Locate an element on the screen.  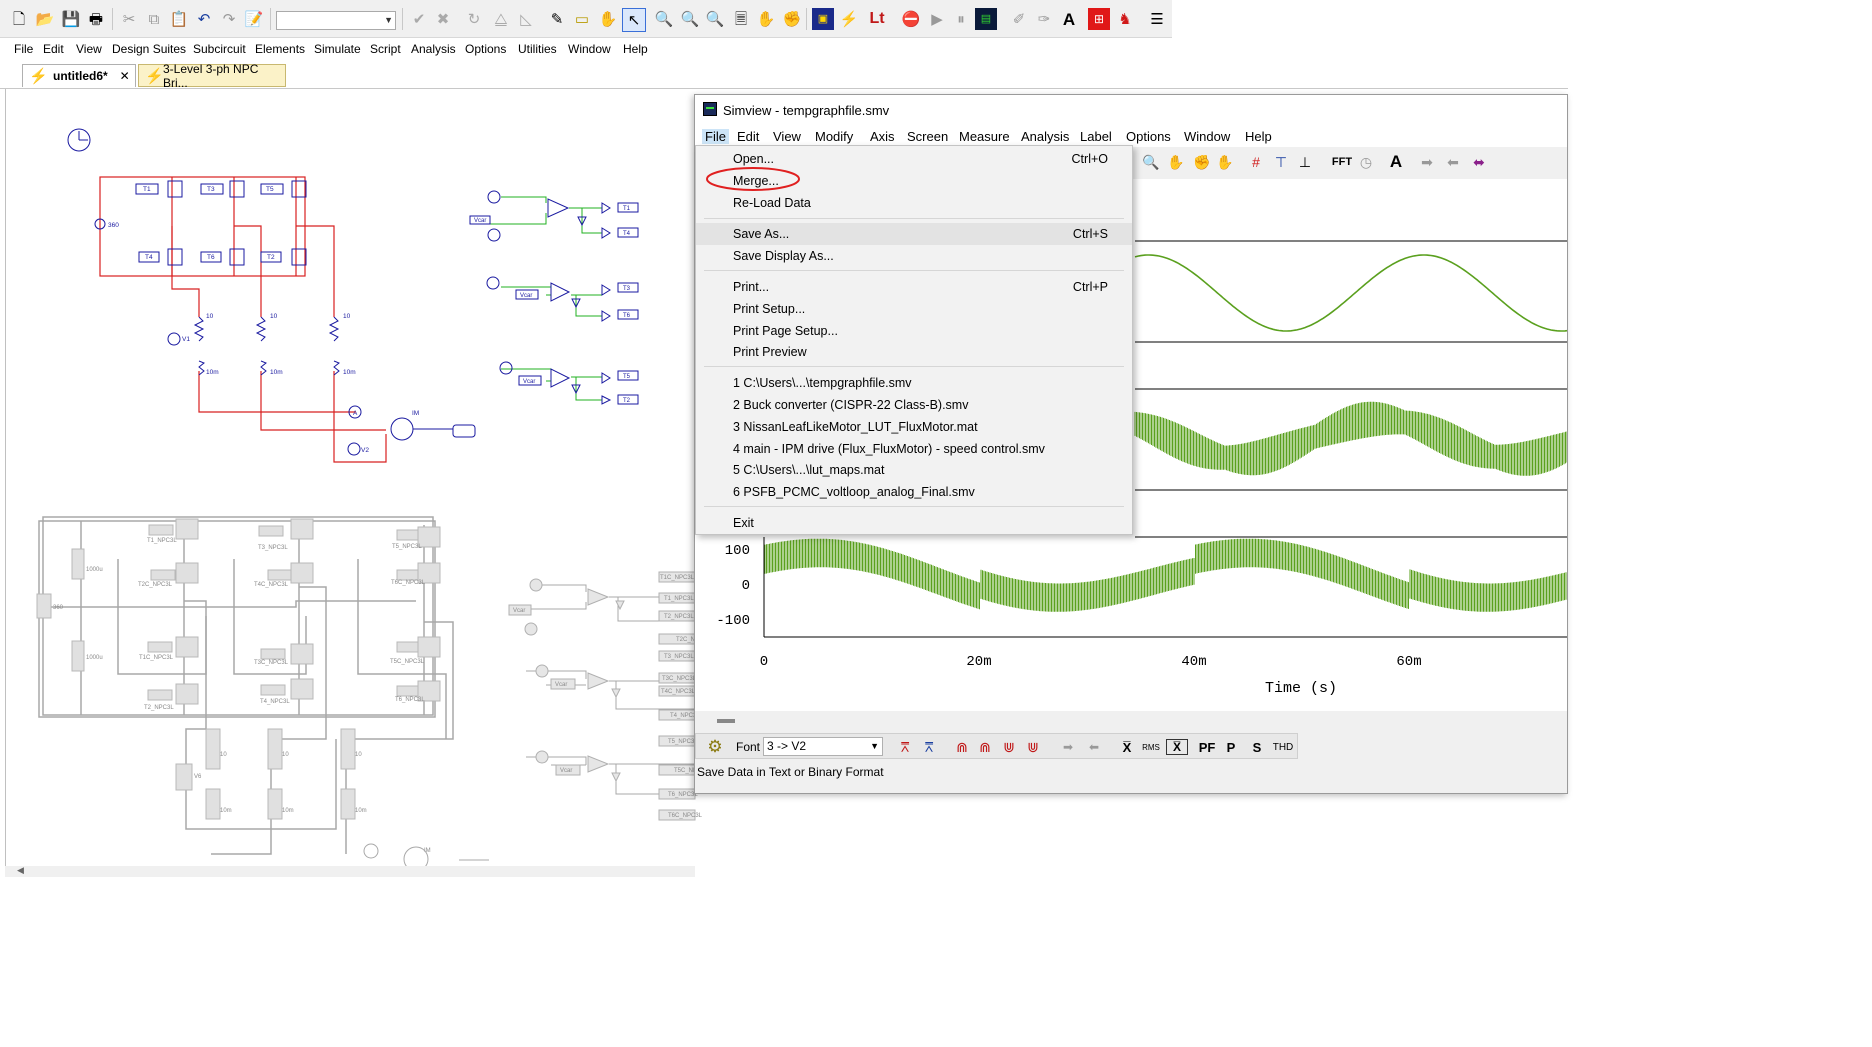
menu-utilities: Utilities is located at coordinates (537, 49).